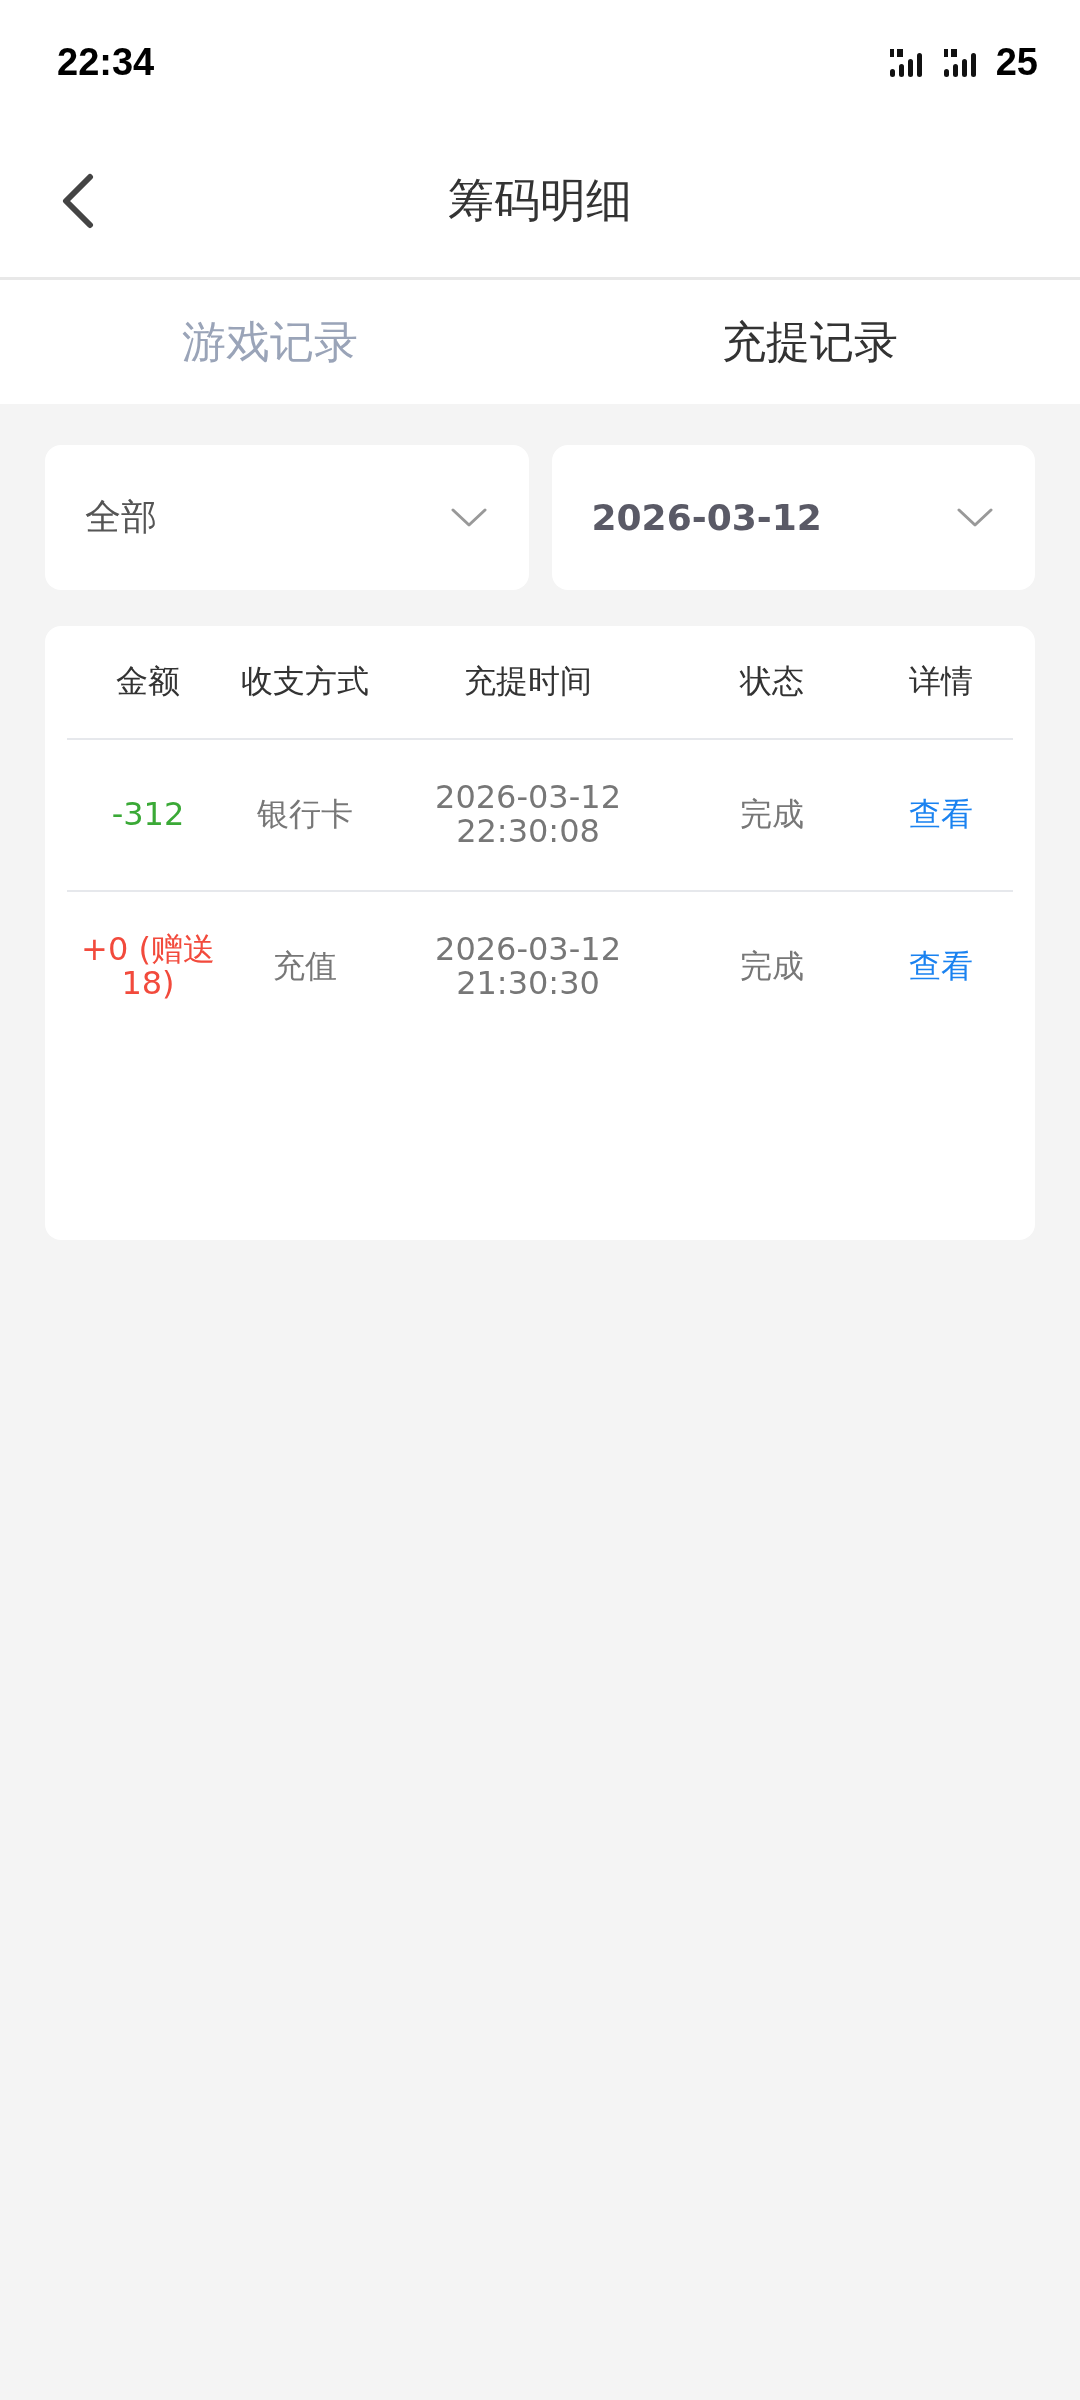 This screenshot has width=1080, height=2400. What do you see at coordinates (528, 681) in the screenshot?
I see `column-header: 充提时间` at bounding box center [528, 681].